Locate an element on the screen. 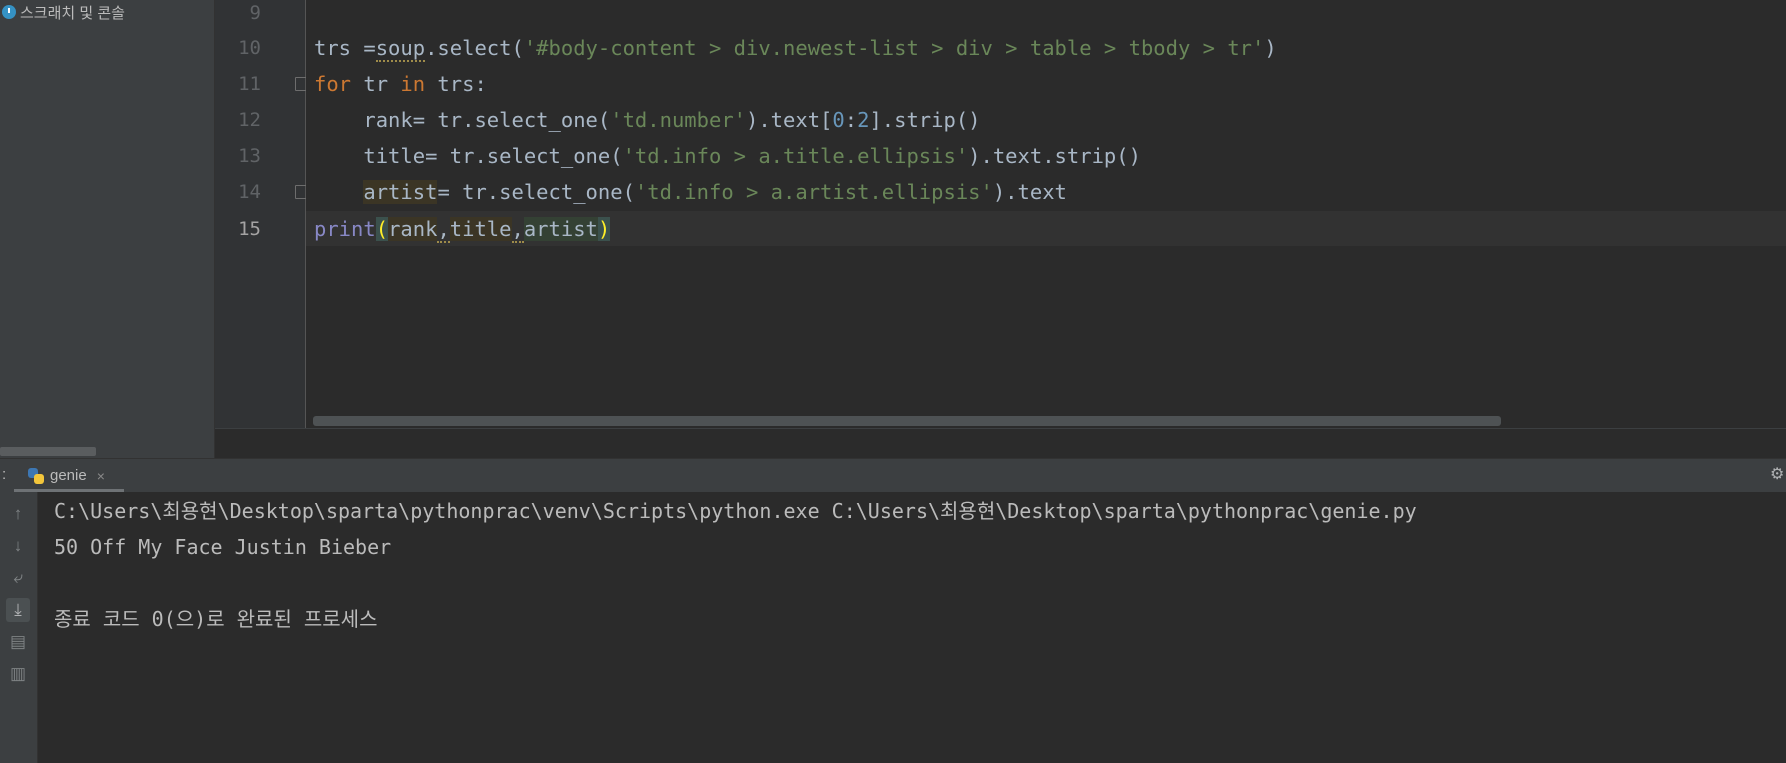 This screenshot has width=1786, height=763. close-icon: × is located at coordinates (101, 476).